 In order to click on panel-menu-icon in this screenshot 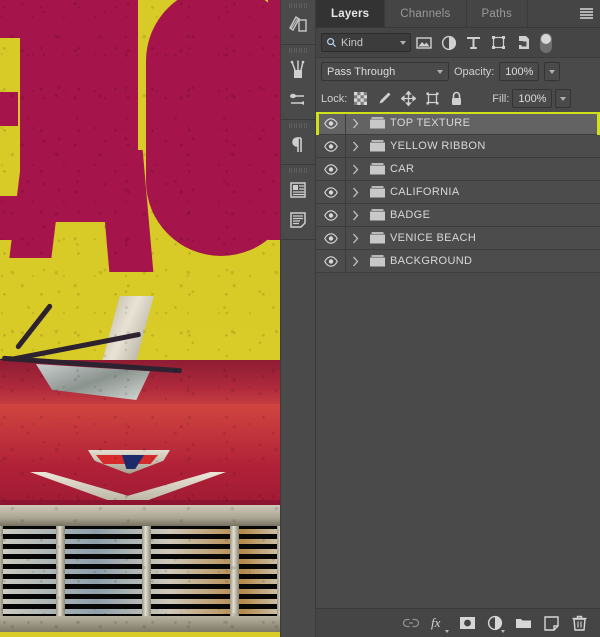, I will do `click(586, 13)`.